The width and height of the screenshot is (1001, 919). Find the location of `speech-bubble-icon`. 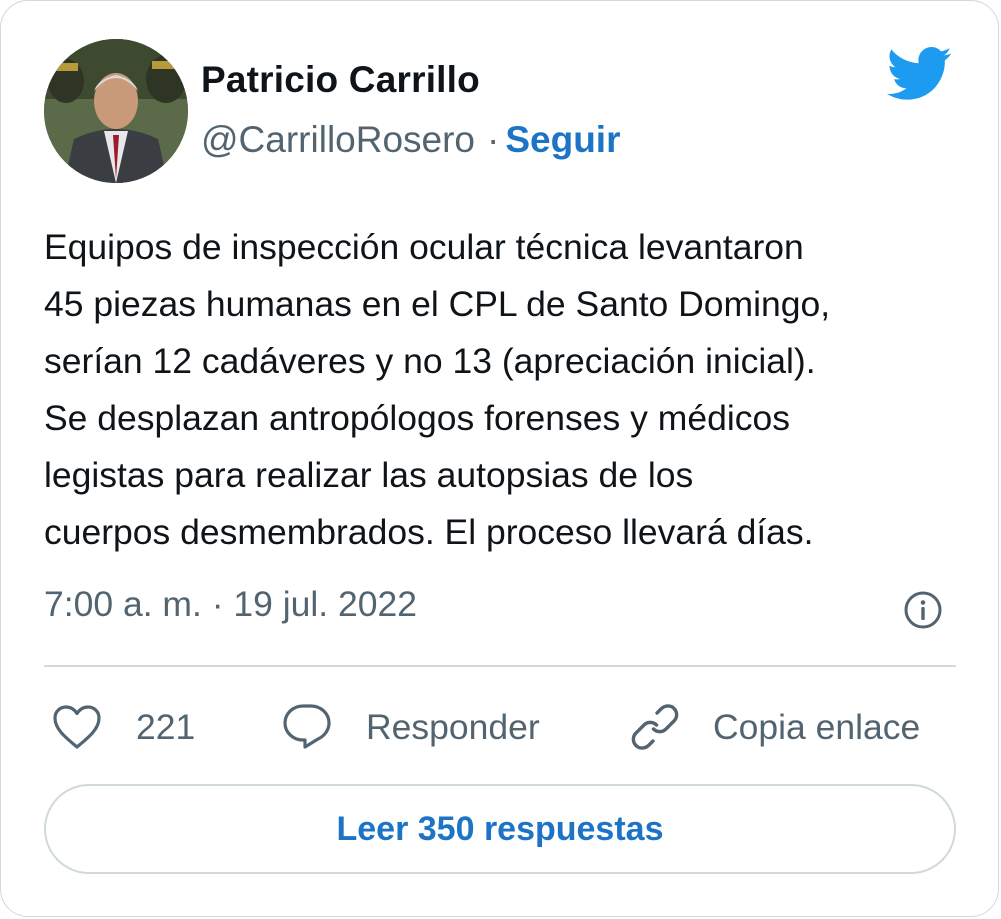

speech-bubble-icon is located at coordinates (307, 726).